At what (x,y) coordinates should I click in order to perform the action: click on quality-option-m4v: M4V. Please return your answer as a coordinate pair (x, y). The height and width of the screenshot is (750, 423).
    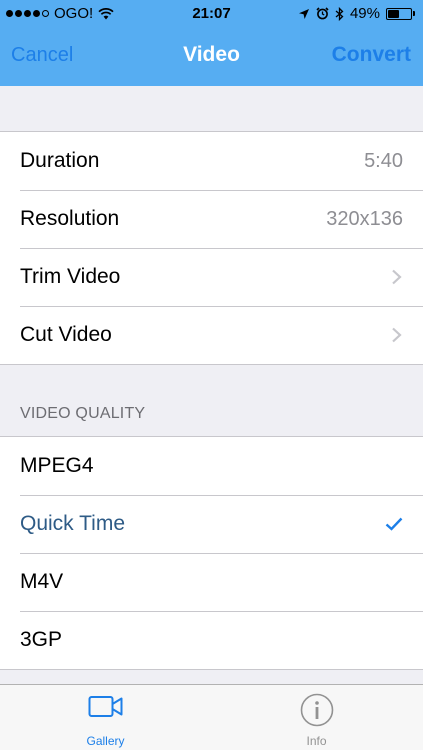
    Looking at the image, I should click on (211, 582).